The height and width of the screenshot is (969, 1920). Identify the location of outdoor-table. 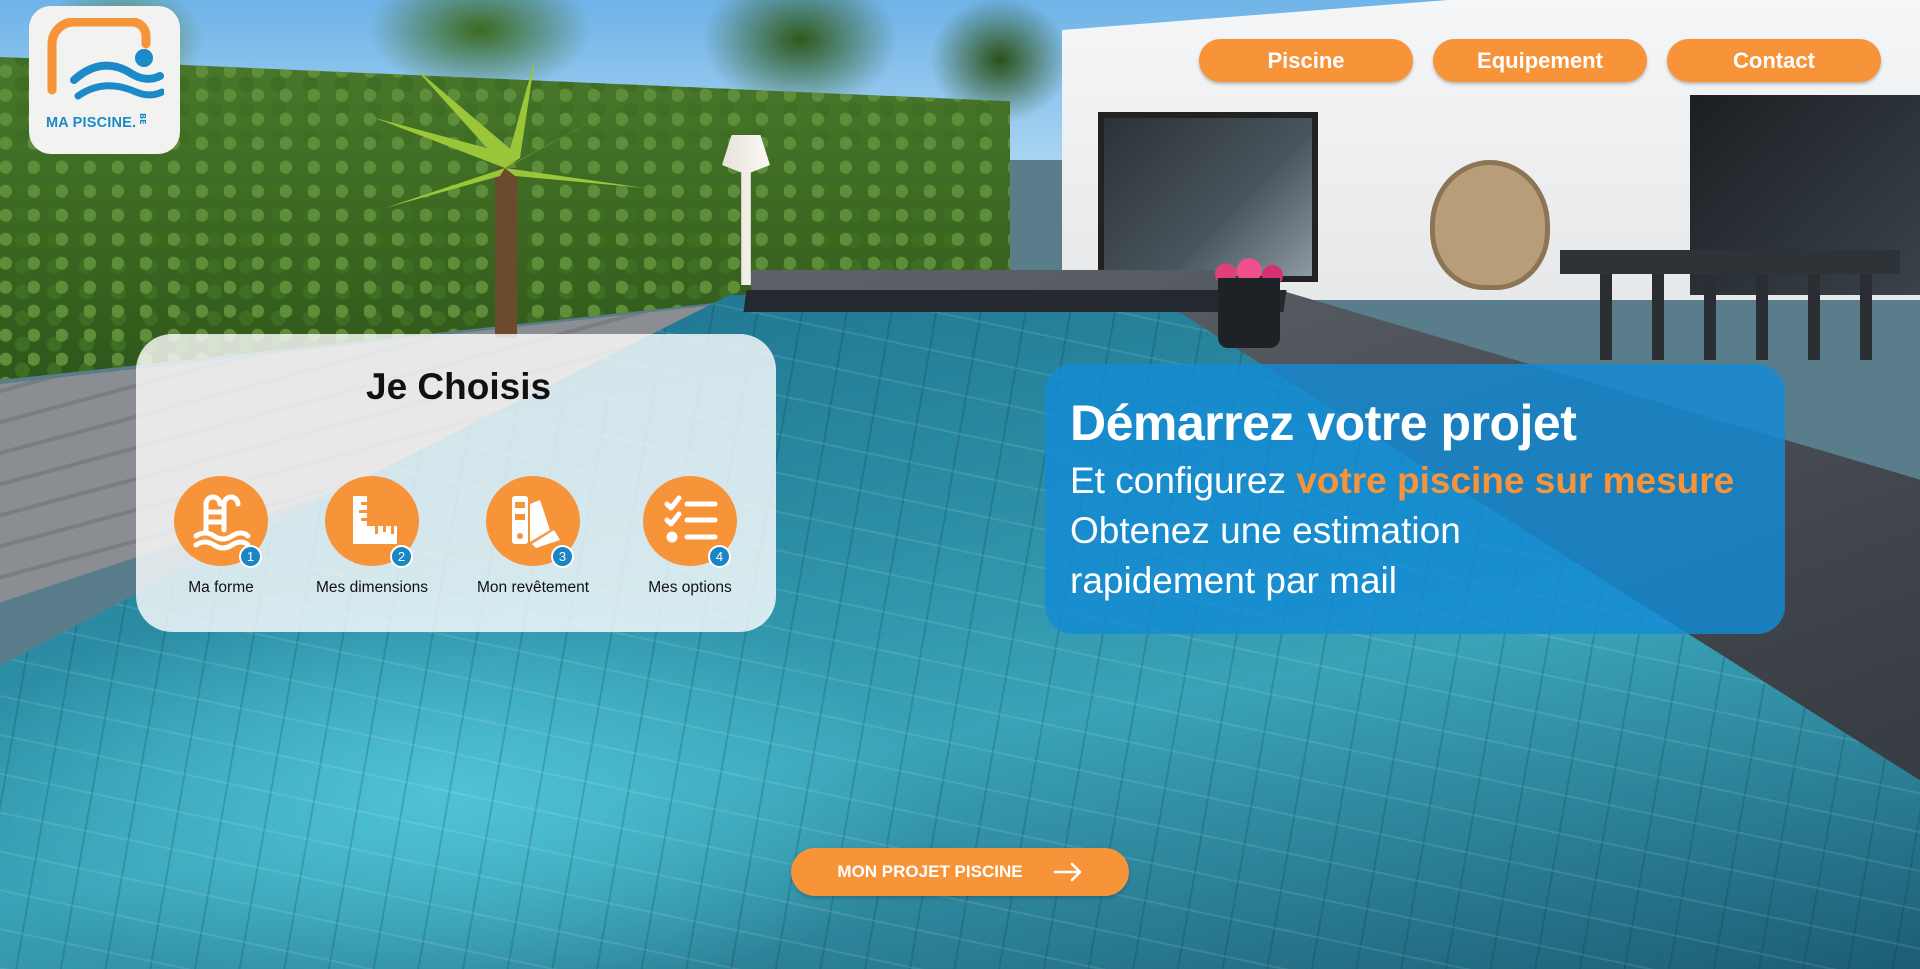
(1730, 305).